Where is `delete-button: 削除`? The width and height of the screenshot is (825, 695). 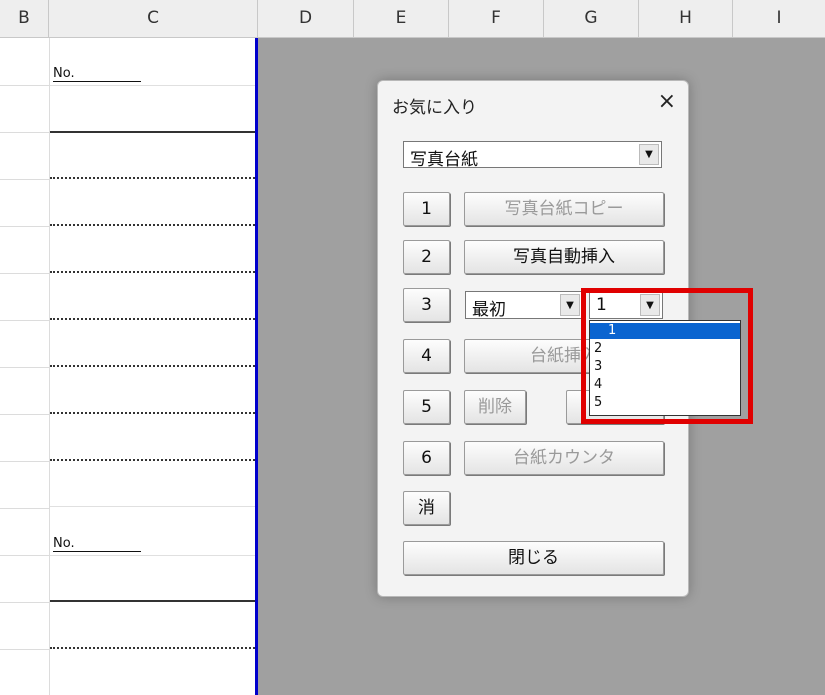 delete-button: 削除 is located at coordinates (495, 407).